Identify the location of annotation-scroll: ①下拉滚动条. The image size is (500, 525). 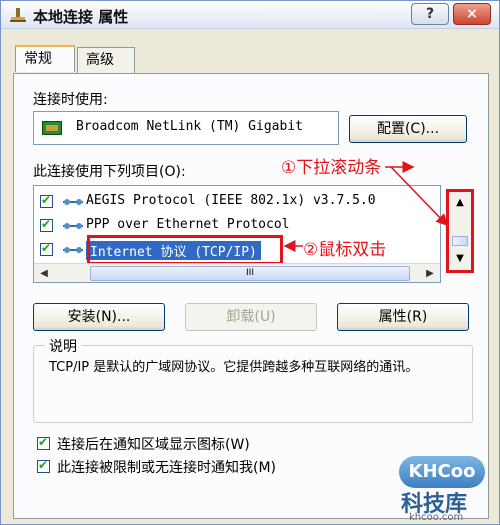
(331, 168).